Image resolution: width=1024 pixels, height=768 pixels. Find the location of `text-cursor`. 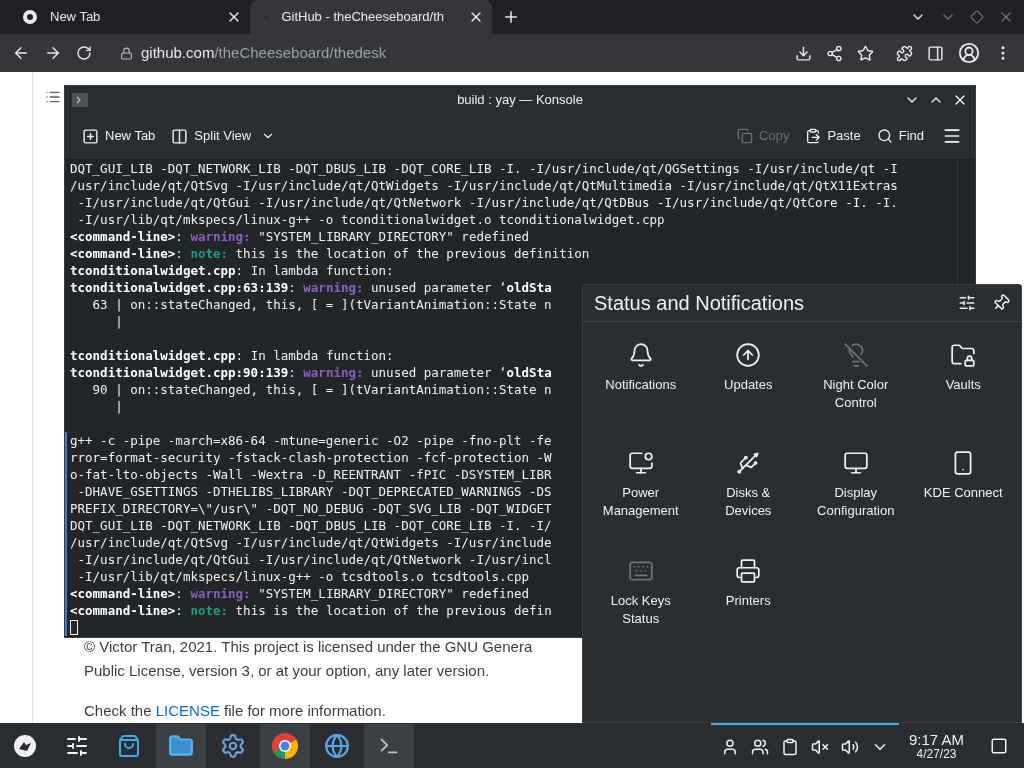

text-cursor is located at coordinates (74, 627).